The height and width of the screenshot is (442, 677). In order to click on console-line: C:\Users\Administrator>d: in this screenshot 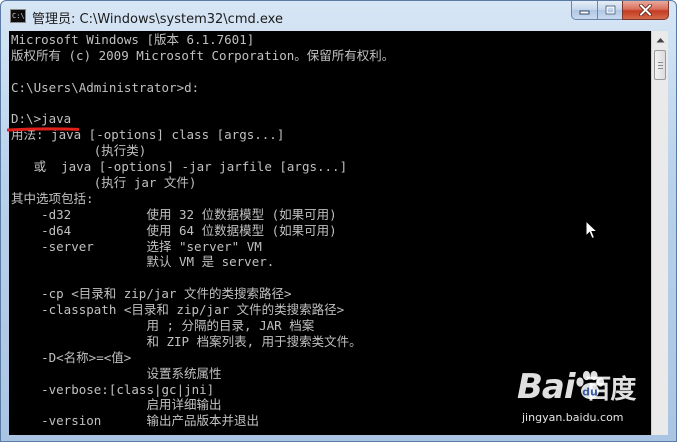, I will do `click(105, 87)`.